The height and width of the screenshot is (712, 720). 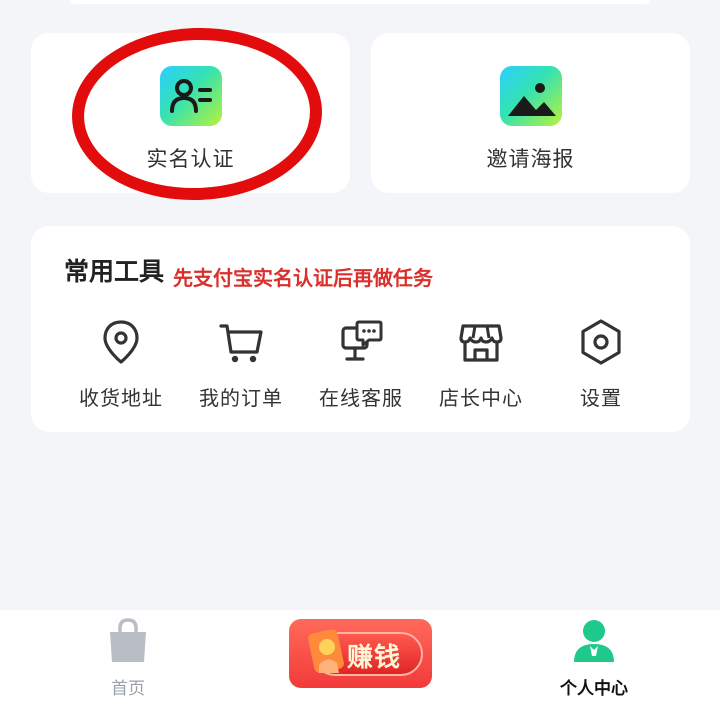 I want to click on store-icon, so click(x=481, y=343).